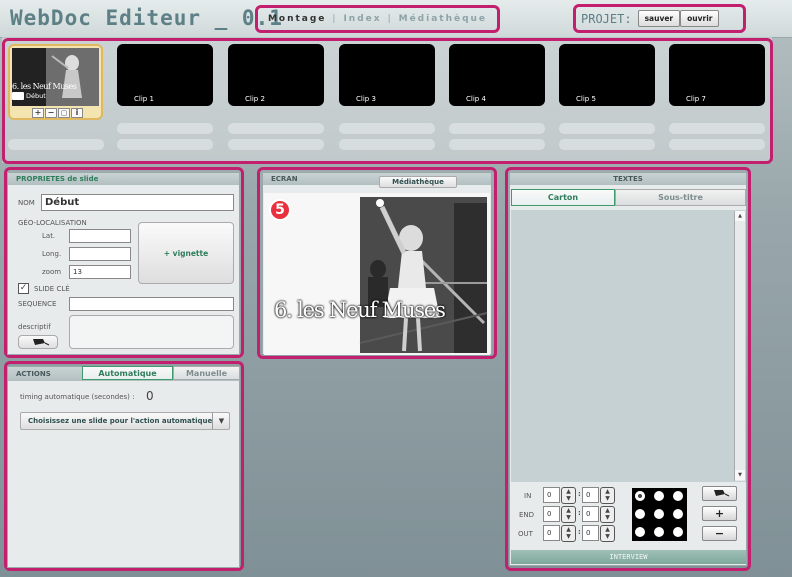 The height and width of the screenshot is (577, 792). Describe the element at coordinates (18, 96) in the screenshot. I see `key-icon` at that location.